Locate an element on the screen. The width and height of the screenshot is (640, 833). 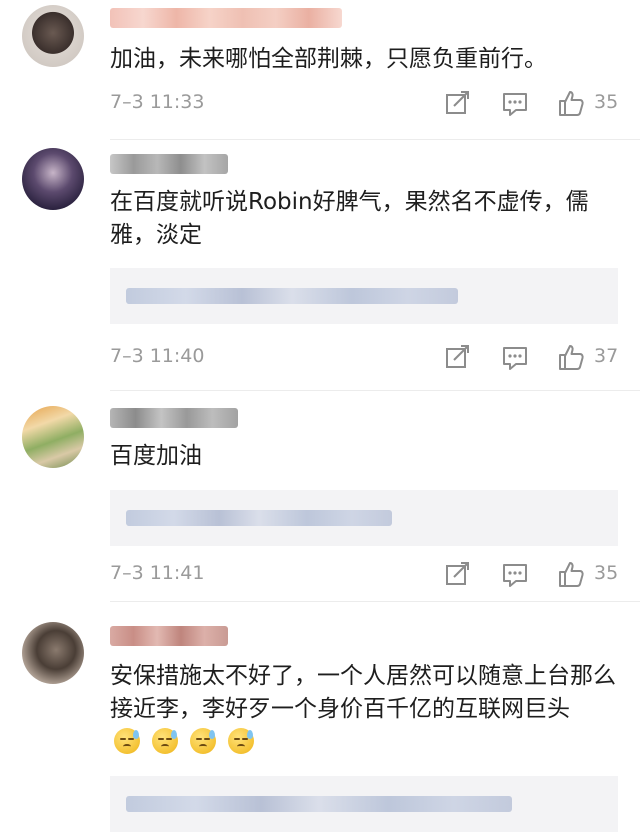
timestamp: 7–3 11:40 is located at coordinates (157, 356).